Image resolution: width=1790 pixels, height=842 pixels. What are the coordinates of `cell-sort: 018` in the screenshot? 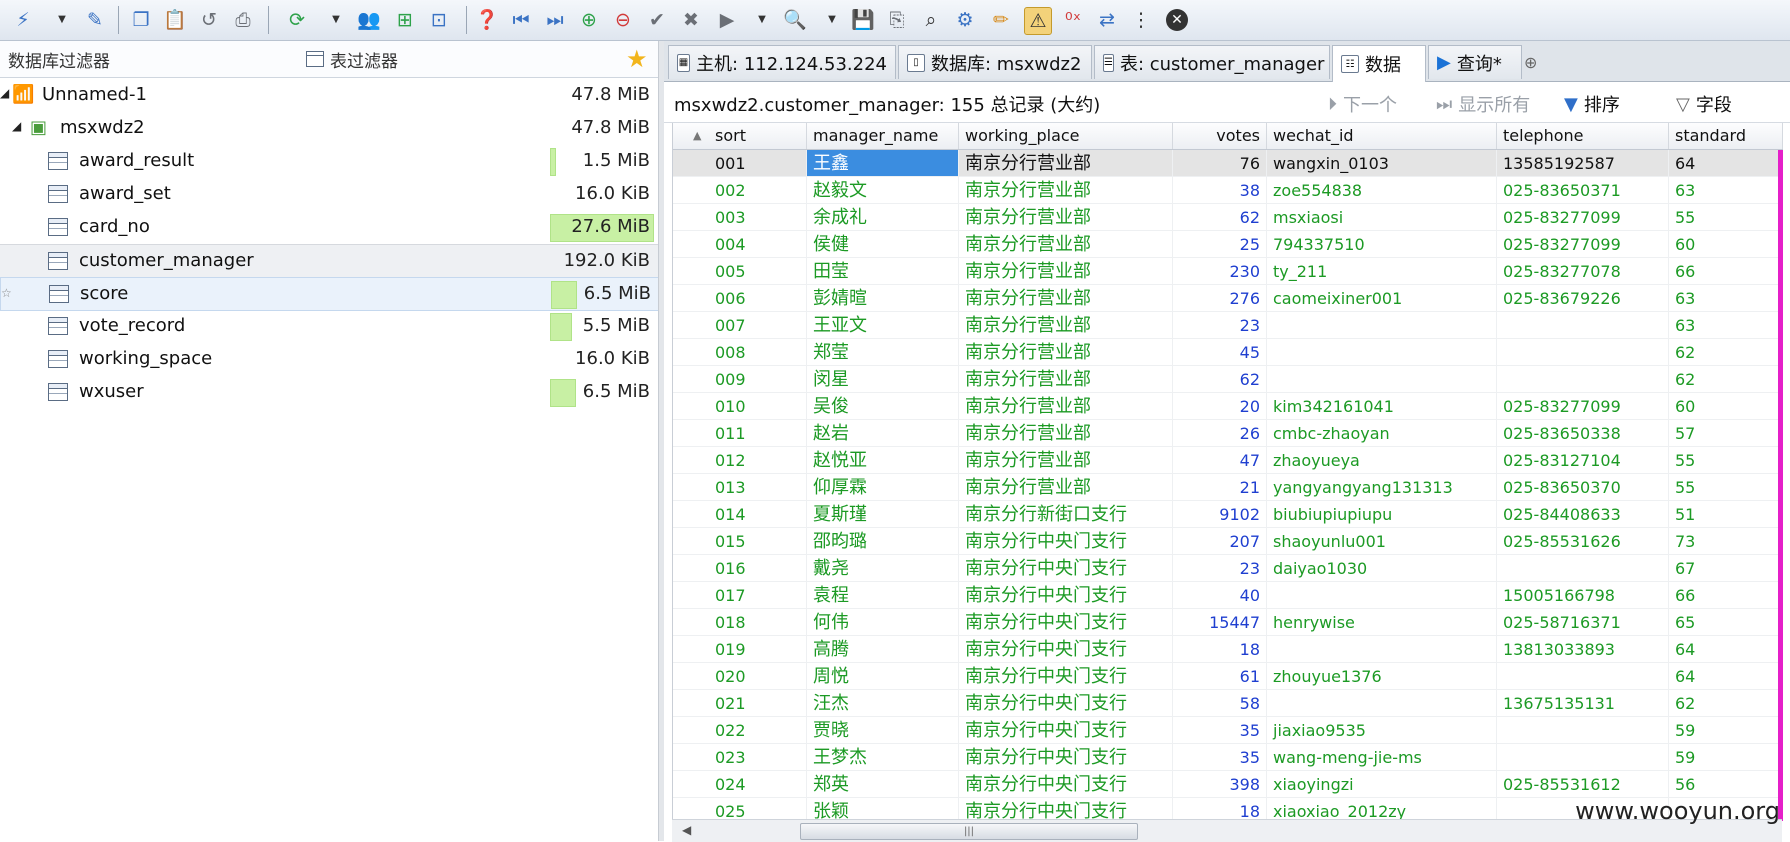 It's located at (740, 622).